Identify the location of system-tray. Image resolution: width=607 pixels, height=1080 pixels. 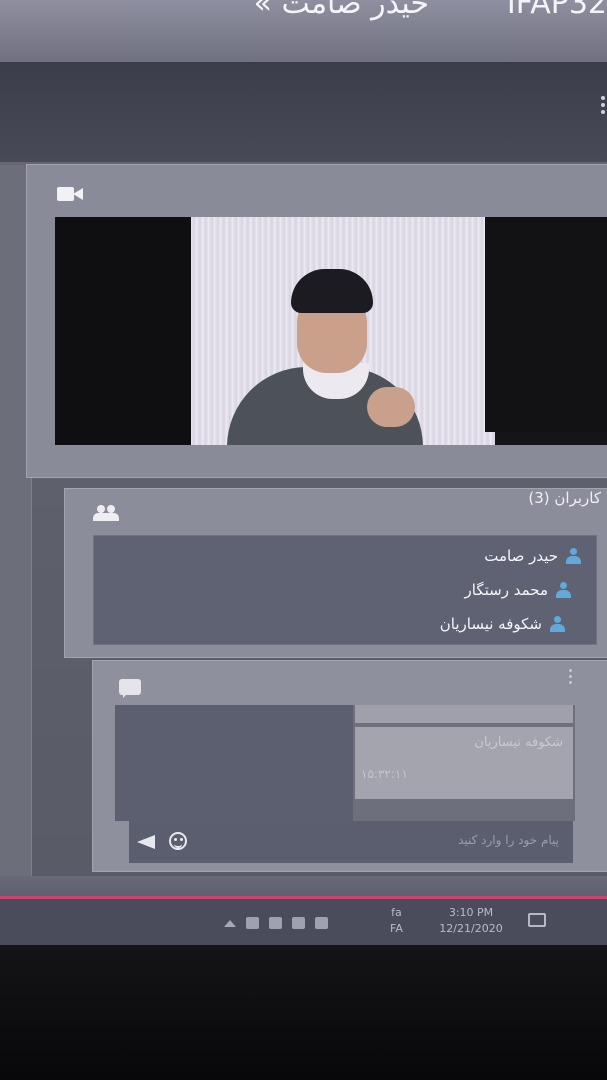
(276, 923).